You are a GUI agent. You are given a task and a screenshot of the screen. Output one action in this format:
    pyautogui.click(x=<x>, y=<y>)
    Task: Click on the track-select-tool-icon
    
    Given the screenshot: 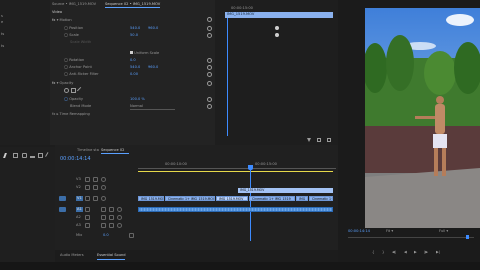 What is the action you would take?
    pyautogui.click(x=15, y=155)
    